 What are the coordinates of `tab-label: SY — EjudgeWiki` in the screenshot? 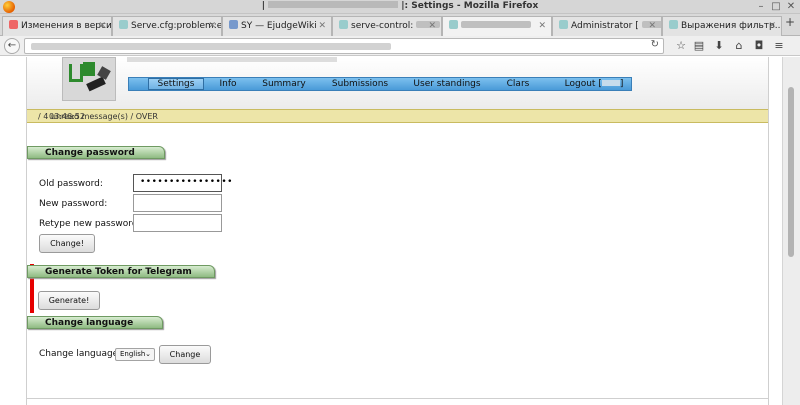 It's located at (279, 26).